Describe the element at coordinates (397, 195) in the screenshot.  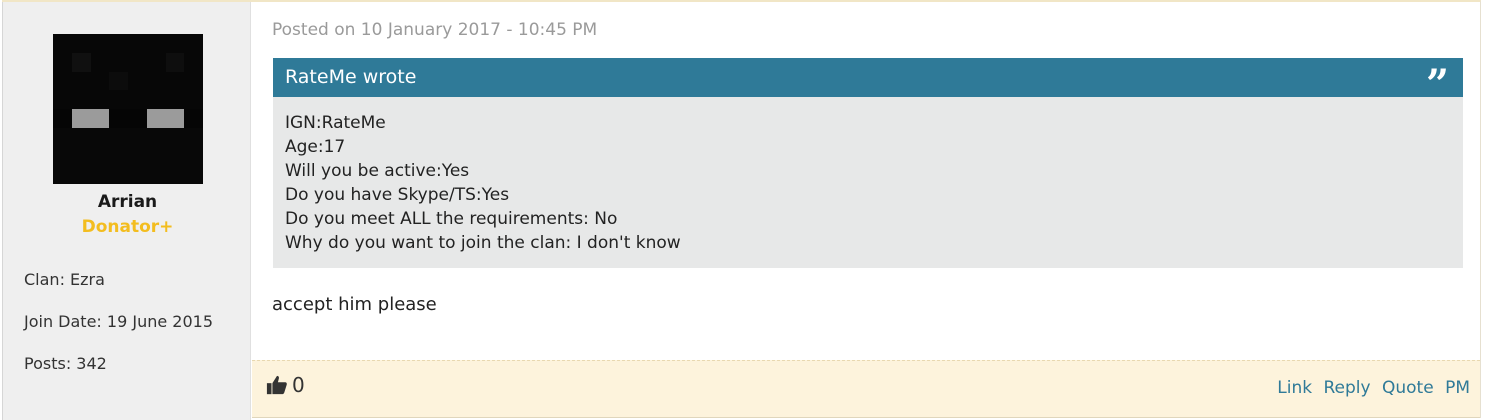
I see `quote-line: Do you have Skype/TS:Yes` at that location.